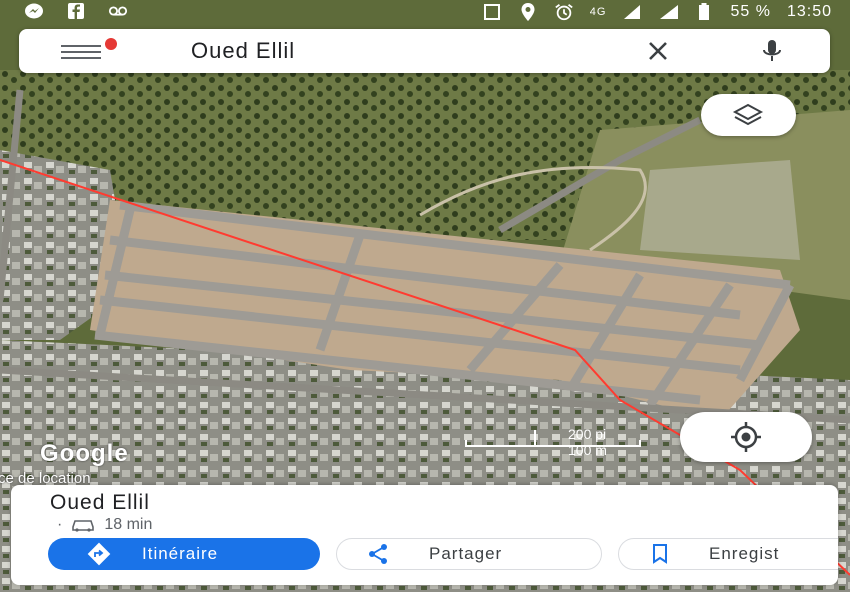 This screenshot has width=850, height=592. I want to click on save-label: Enregist, so click(744, 553).